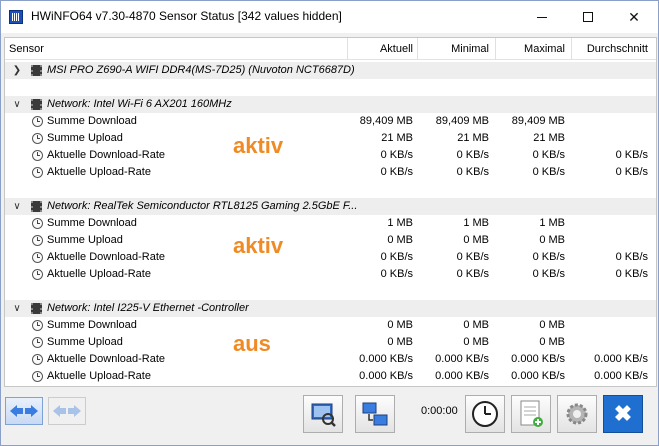  Describe the element at coordinates (588, 17) in the screenshot. I see `maximize-button` at that location.